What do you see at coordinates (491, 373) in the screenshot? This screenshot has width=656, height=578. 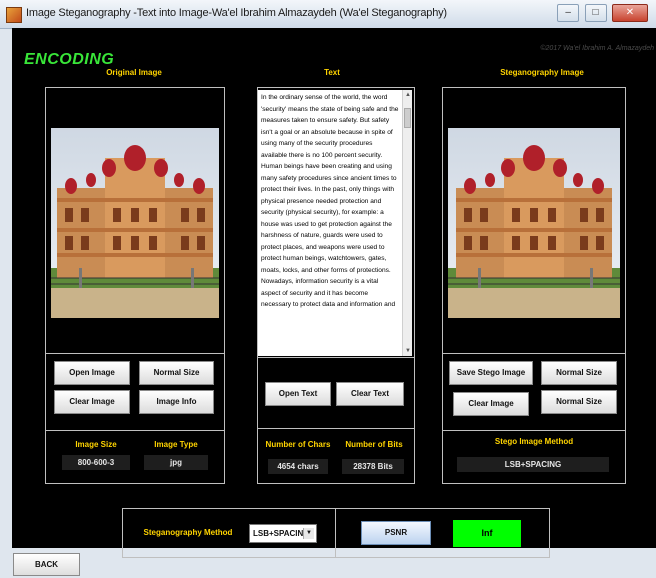 I see `save-stego-image-button: Save Stego Image` at bounding box center [491, 373].